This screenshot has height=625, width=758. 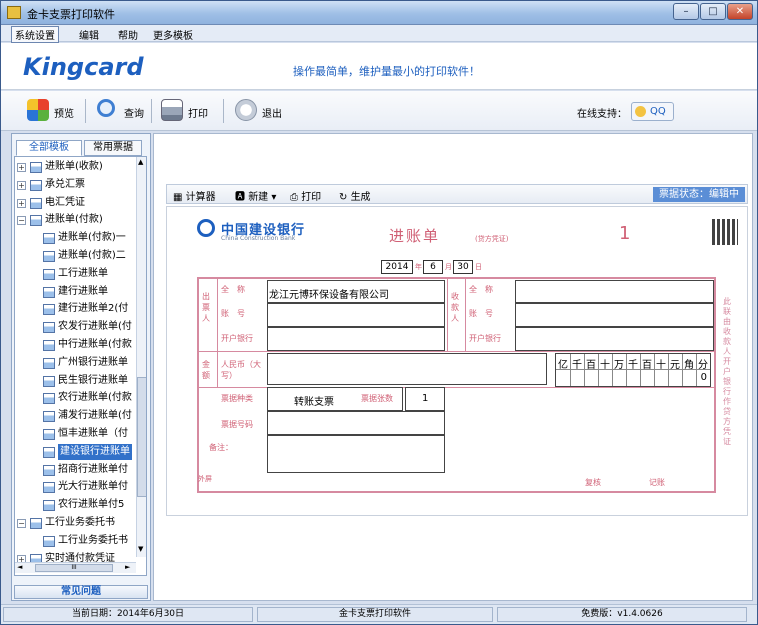 What do you see at coordinates (379, 34) in the screenshot?
I see `menu-bar: 系统设置 编辑 帮助 更多模板` at bounding box center [379, 34].